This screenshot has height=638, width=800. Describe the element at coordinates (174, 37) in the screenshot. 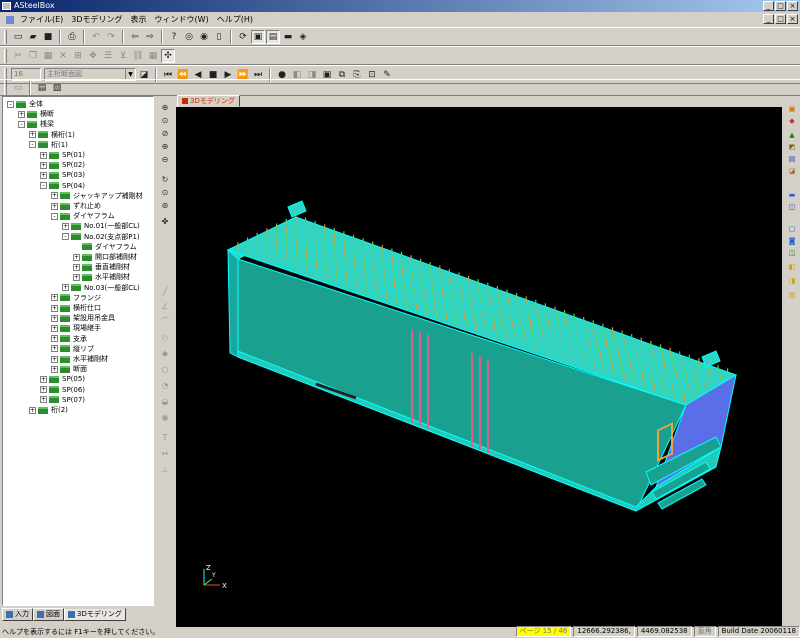

I see `help-icon: ?` at that location.